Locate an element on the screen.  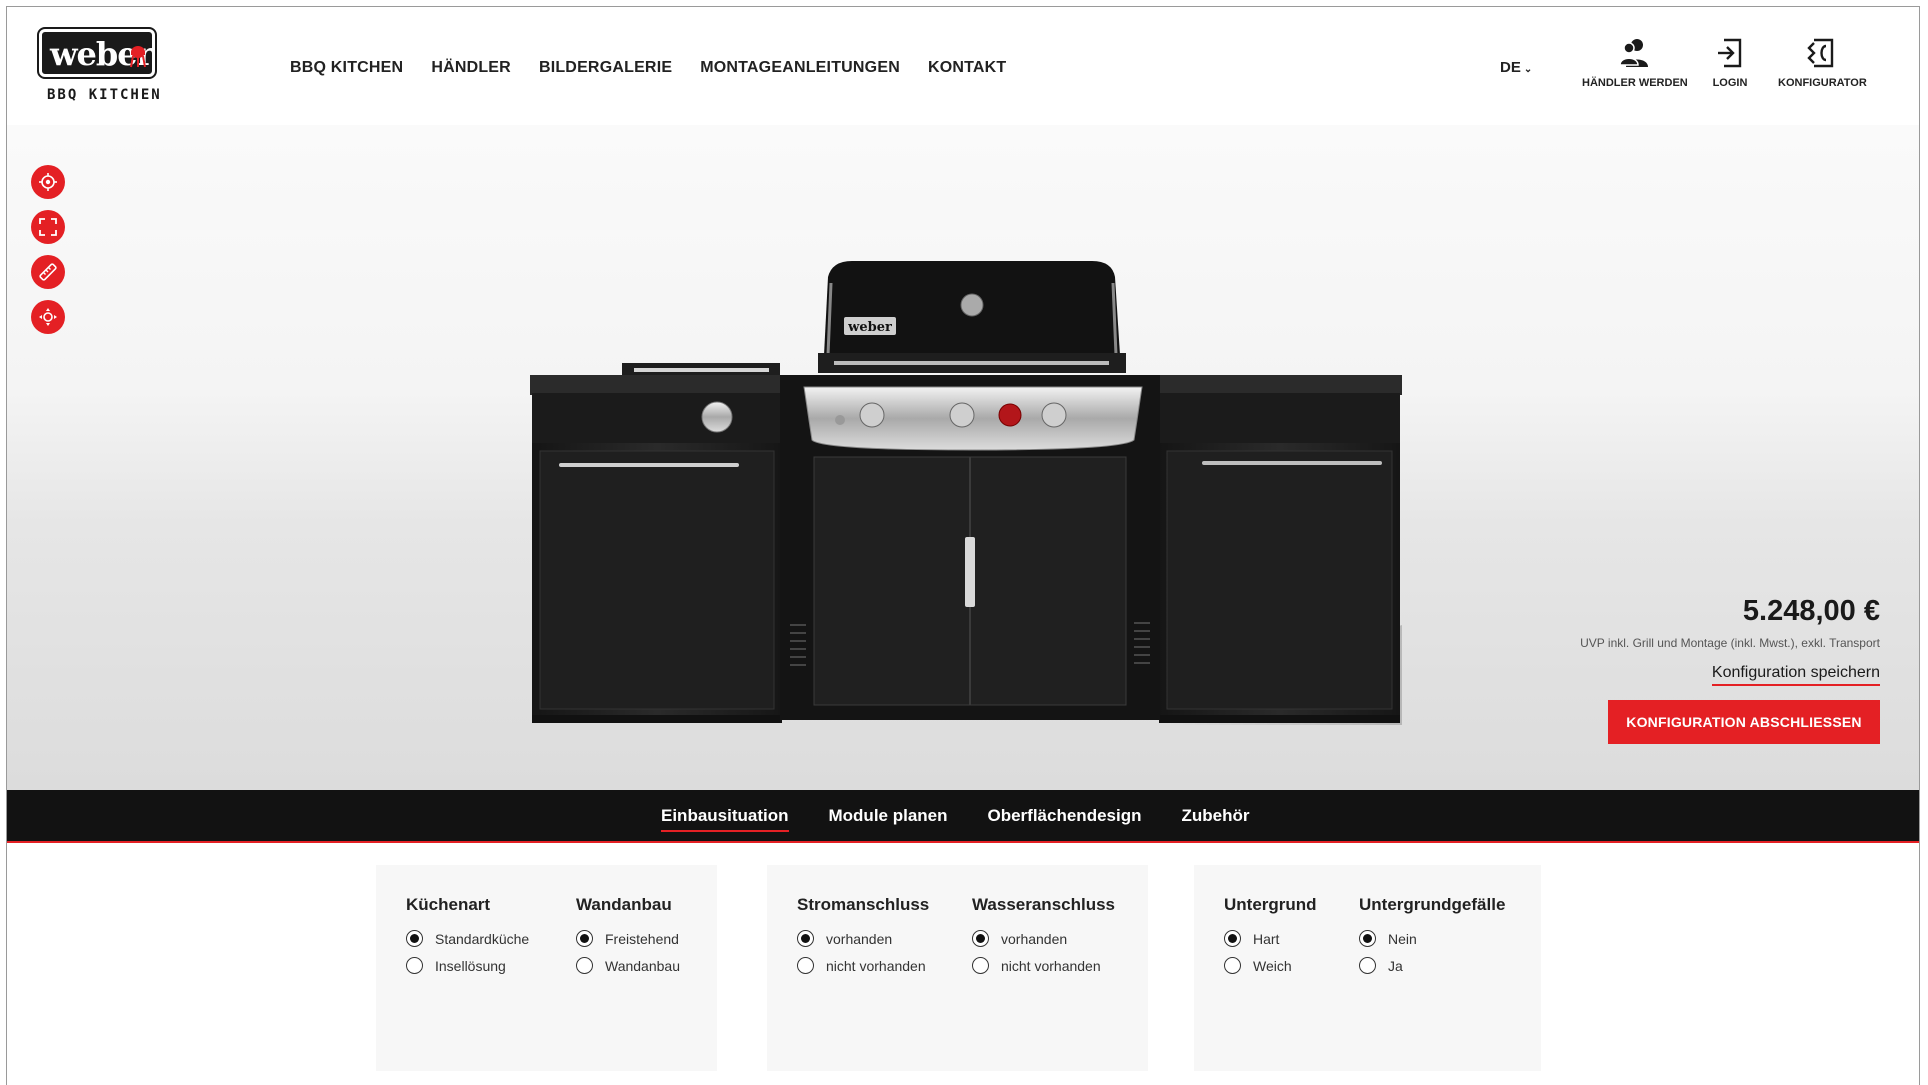
target-icon is located at coordinates (48, 182).